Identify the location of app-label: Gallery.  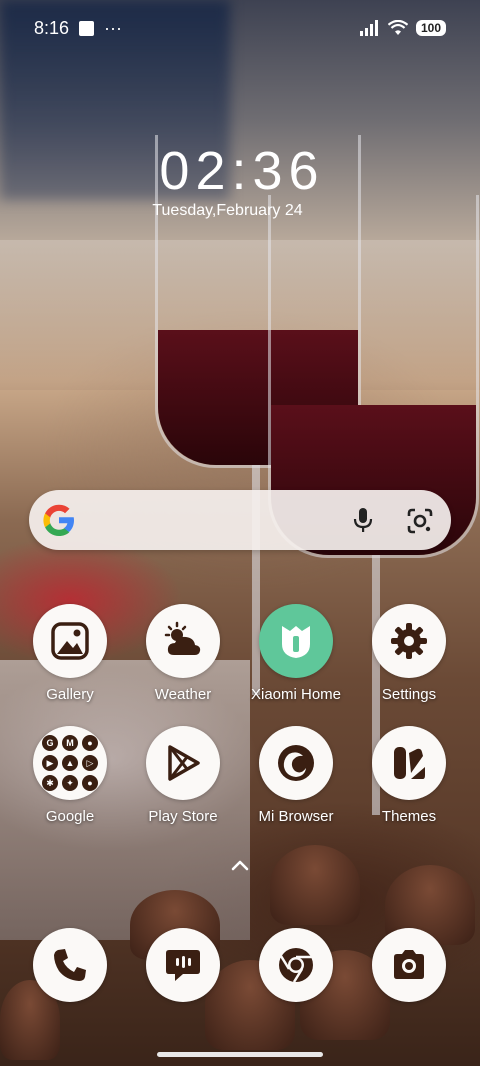
(70, 694).